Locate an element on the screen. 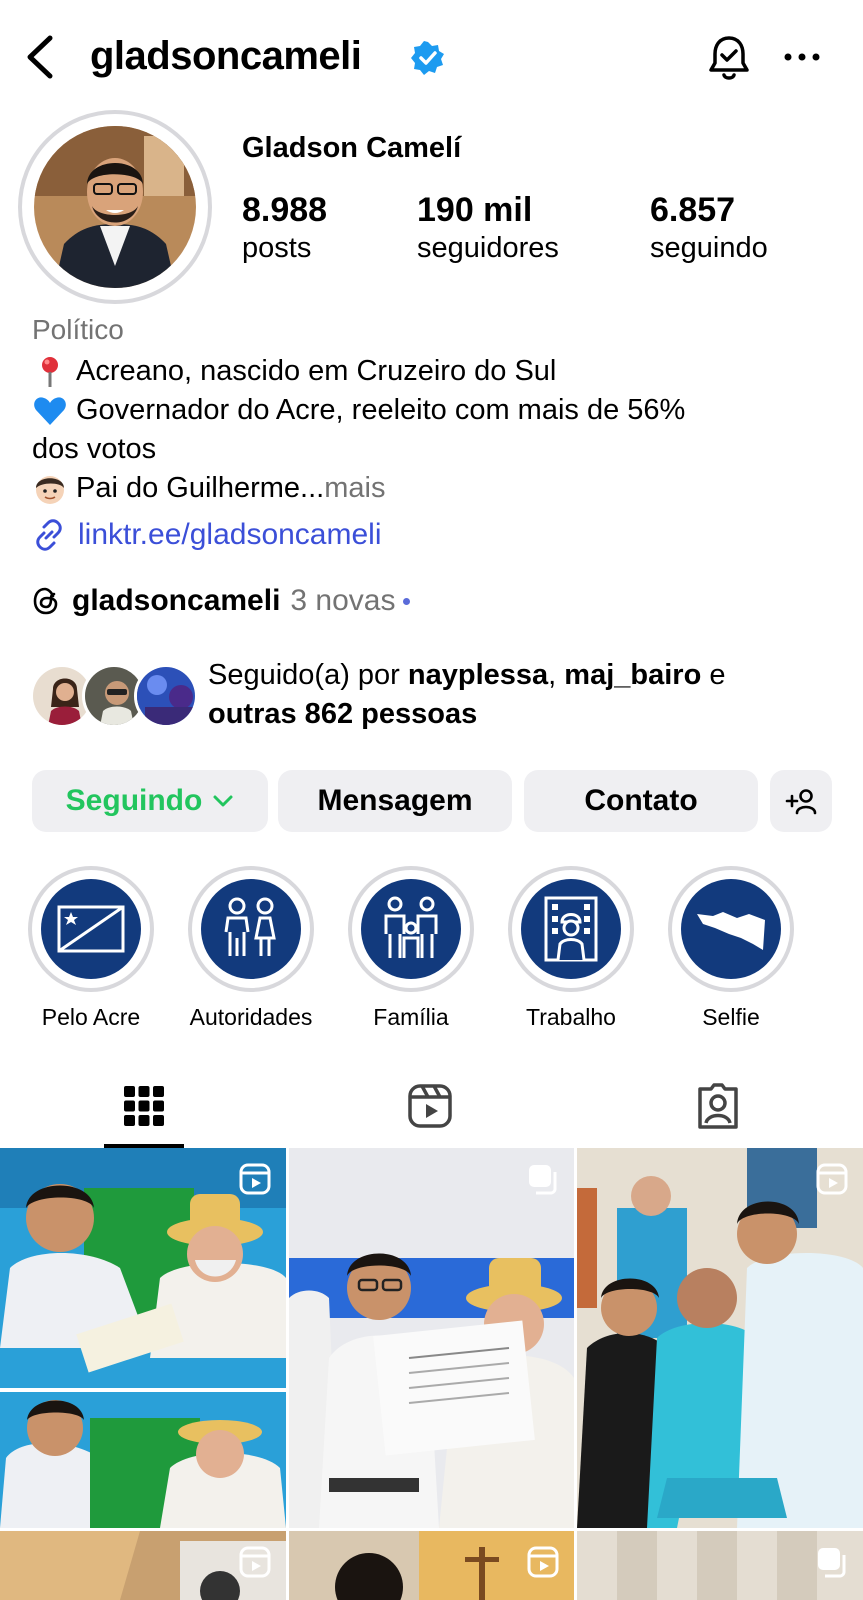 The image size is (863, 1600). highlight-label: Pelo Acre is located at coordinates (91, 1017).